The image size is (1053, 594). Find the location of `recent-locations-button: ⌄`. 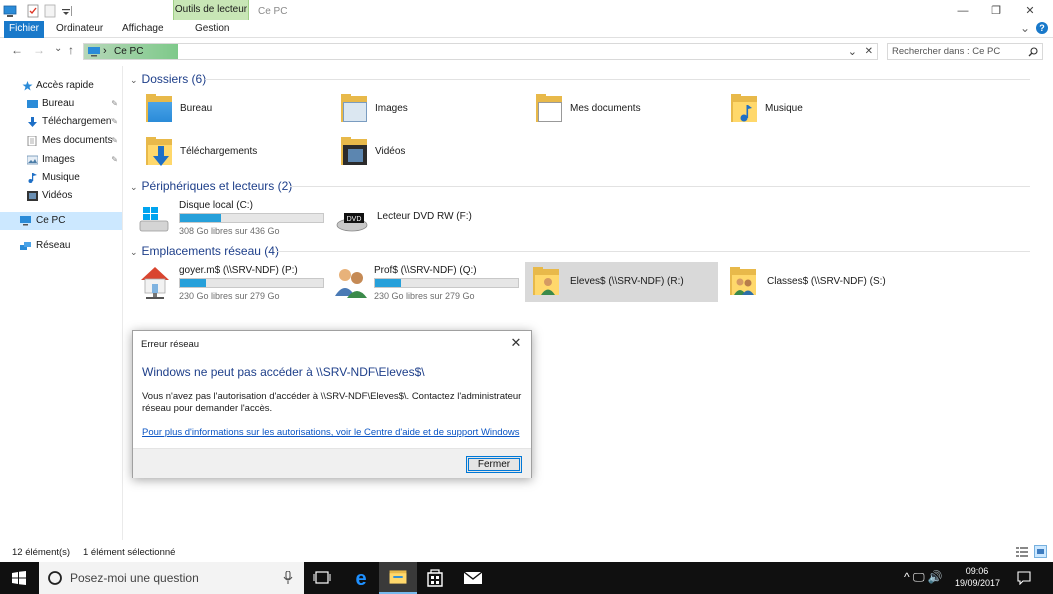

recent-locations-button: ⌄ is located at coordinates (58, 48).